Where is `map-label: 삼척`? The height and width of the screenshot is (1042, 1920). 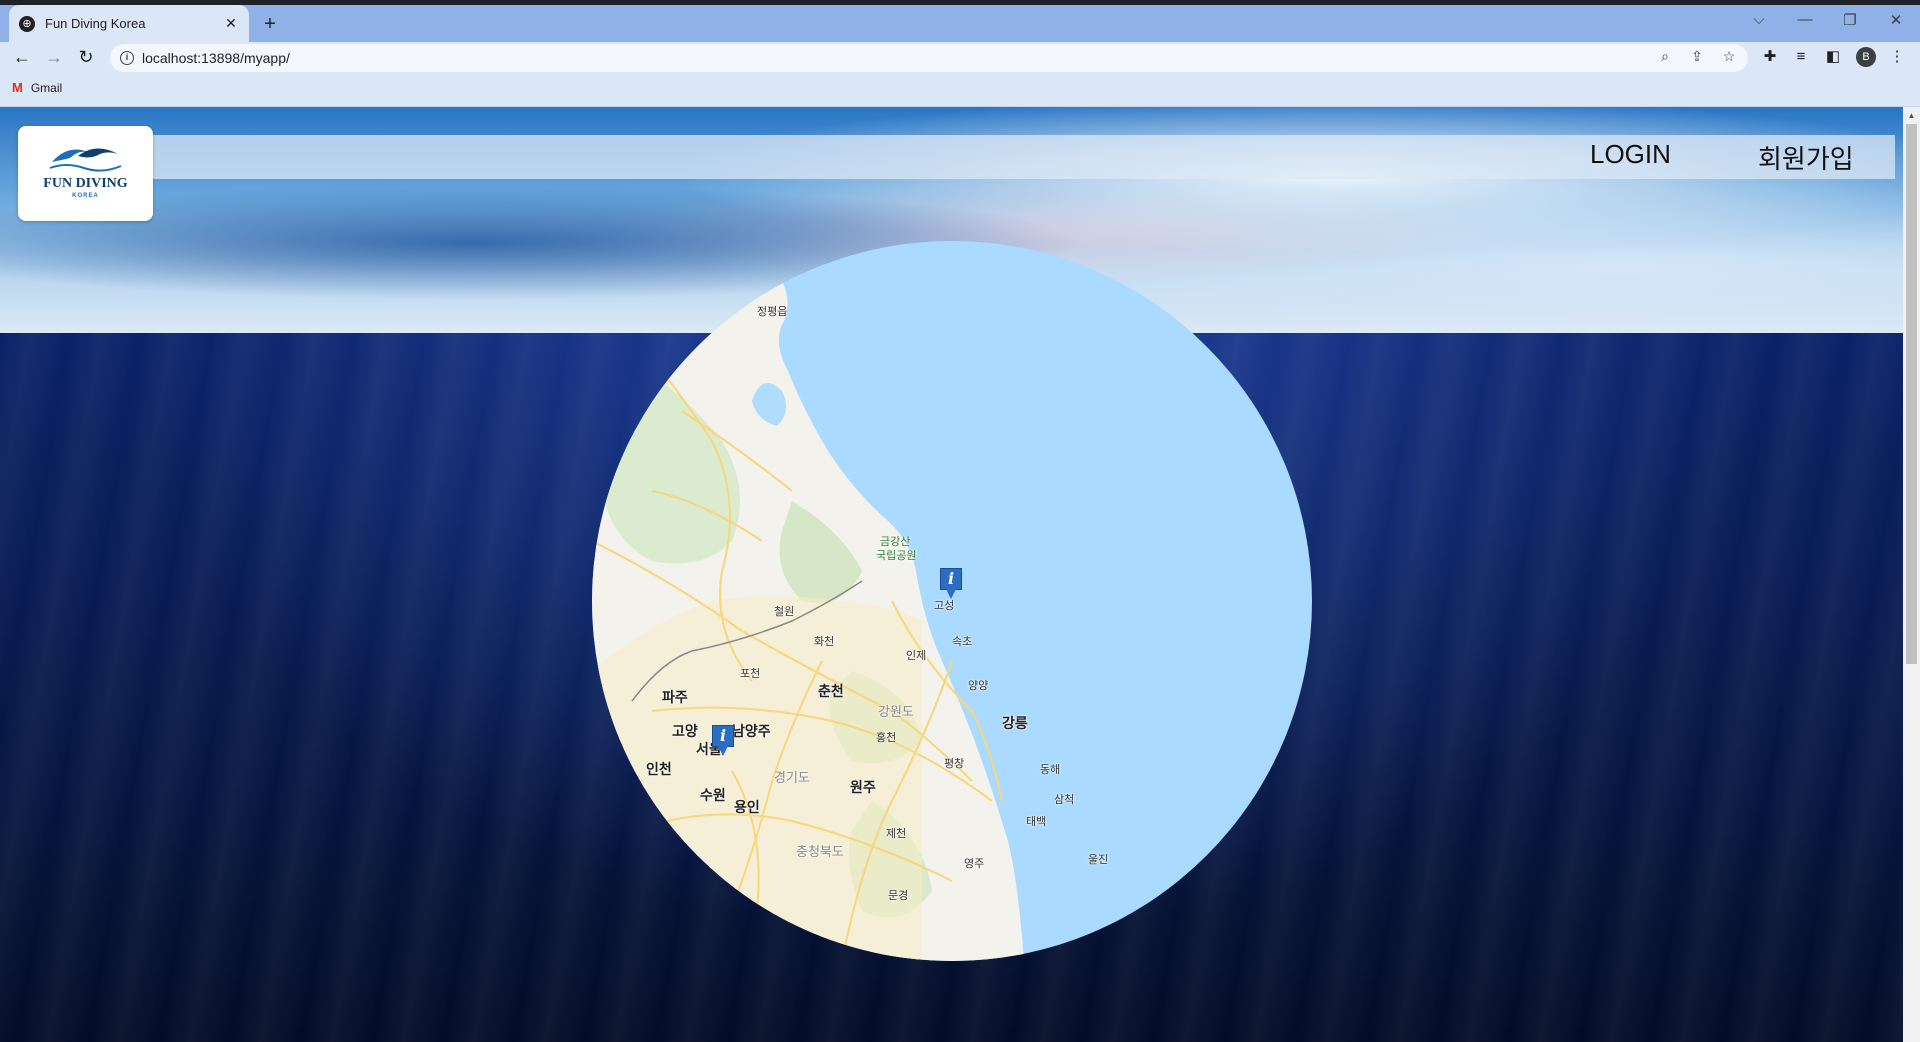 map-label: 삼척 is located at coordinates (1064, 800).